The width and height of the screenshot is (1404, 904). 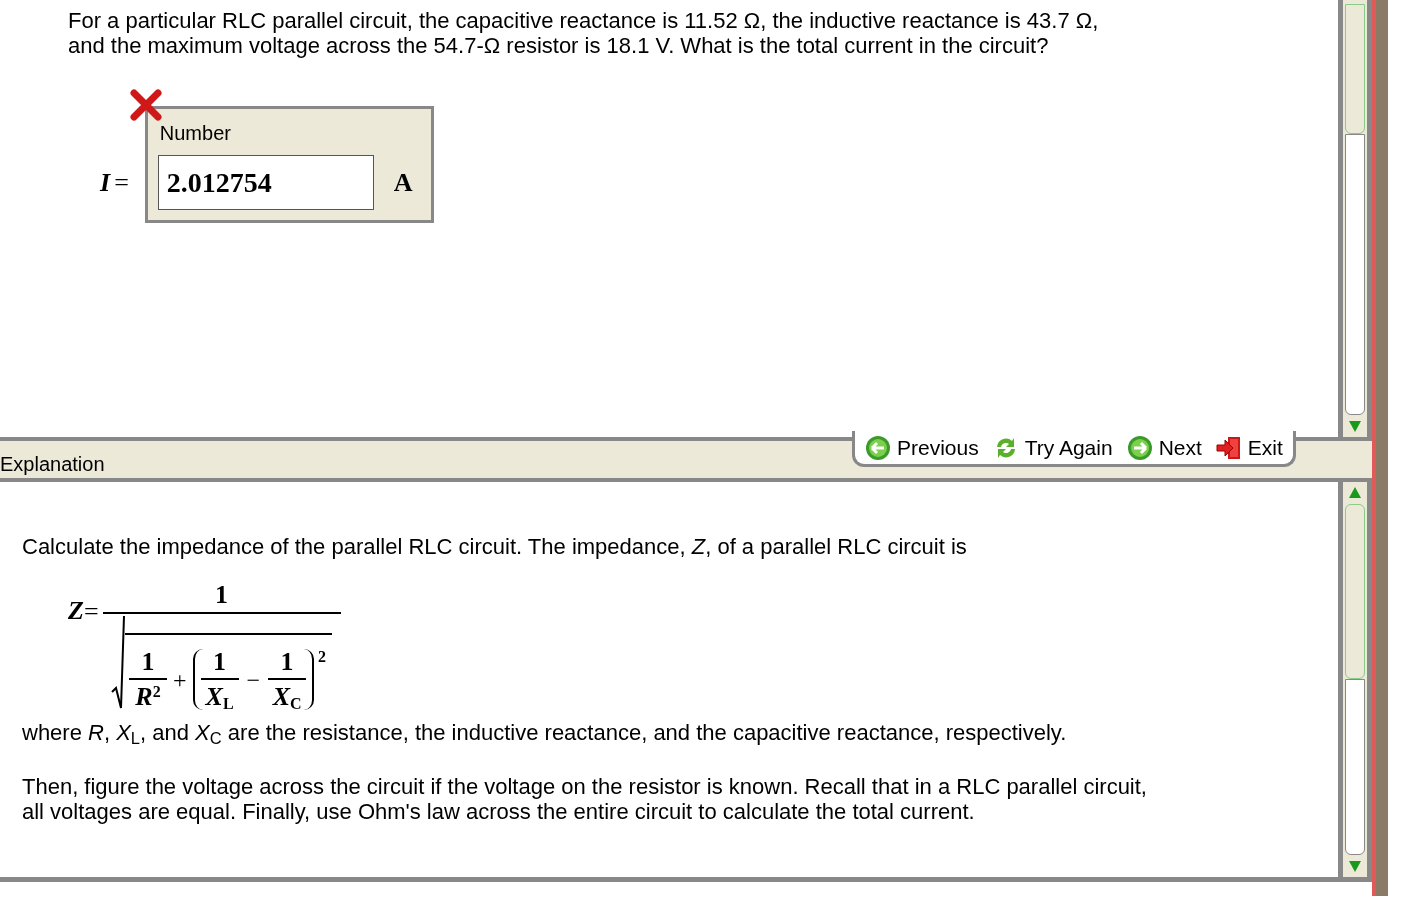 I want to click on explanation-text: where R, X$_{L}$, and X$_{C}$ are the resistance, the inductive reactance, and the capacitive reactance, respectively., so click(x=545, y=733).